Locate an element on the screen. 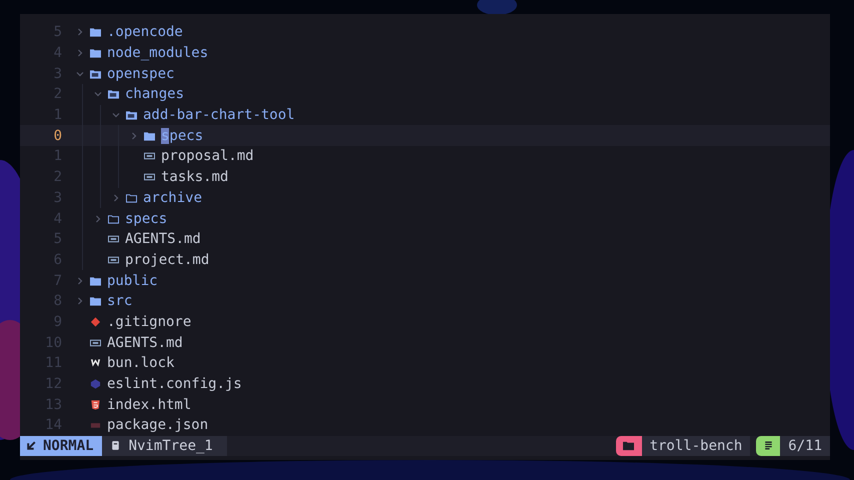 Image resolution: width=854 pixels, height=480 pixels. buffer-name: NvimTree_1 is located at coordinates (170, 446).